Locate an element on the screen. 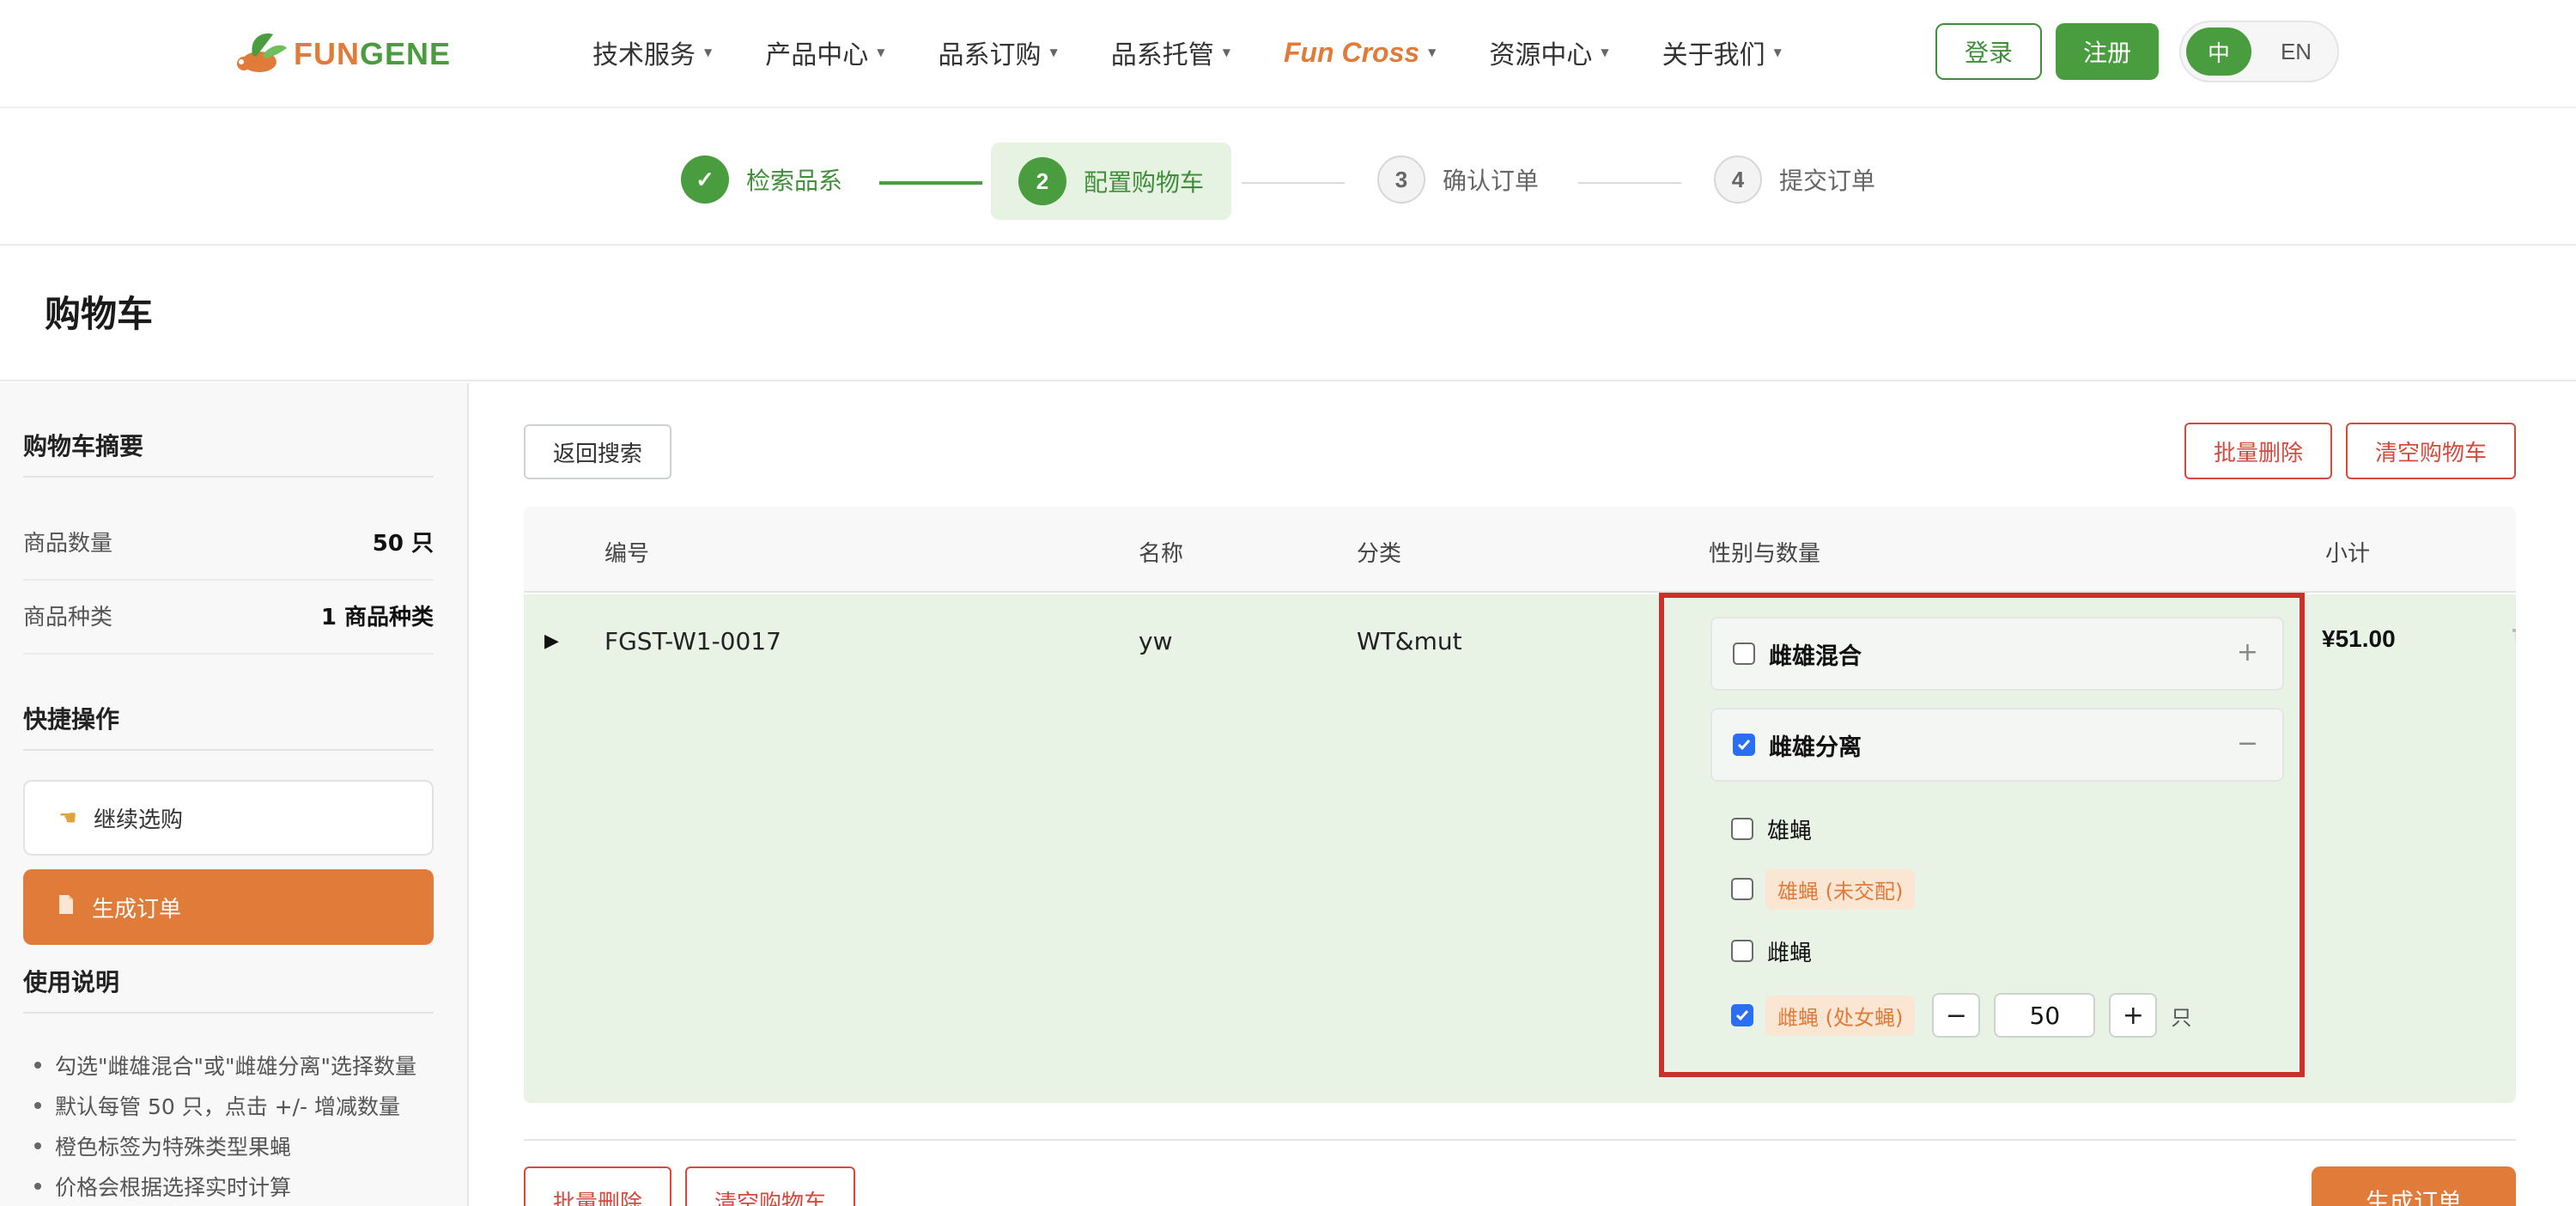  nav-fun-cross: Fun Cross ▼ is located at coordinates (1360, 53).